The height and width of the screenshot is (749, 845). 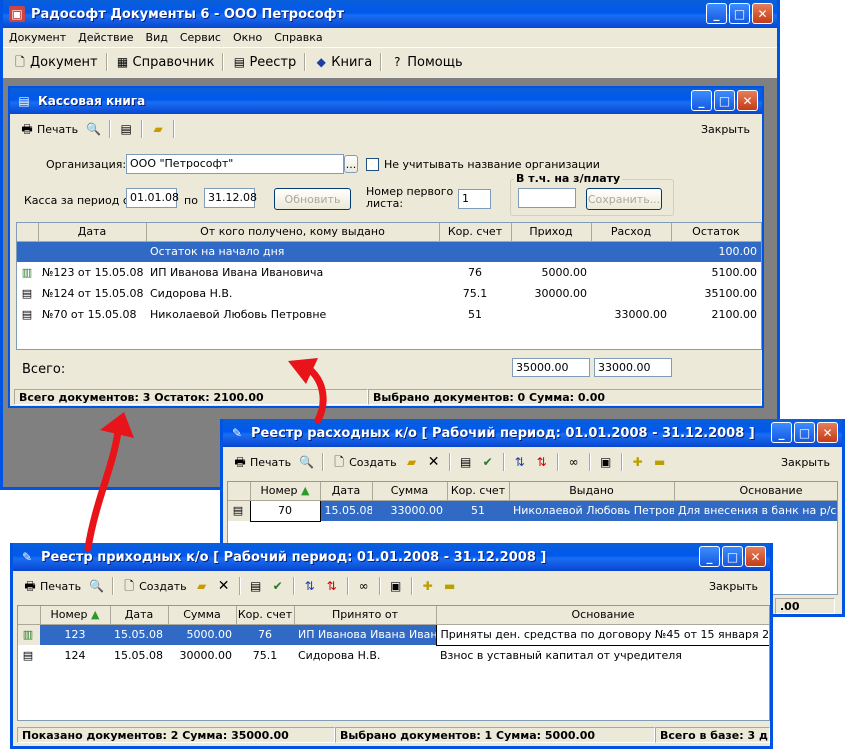 I want to click on minimize-button: _, so click(x=716, y=13).